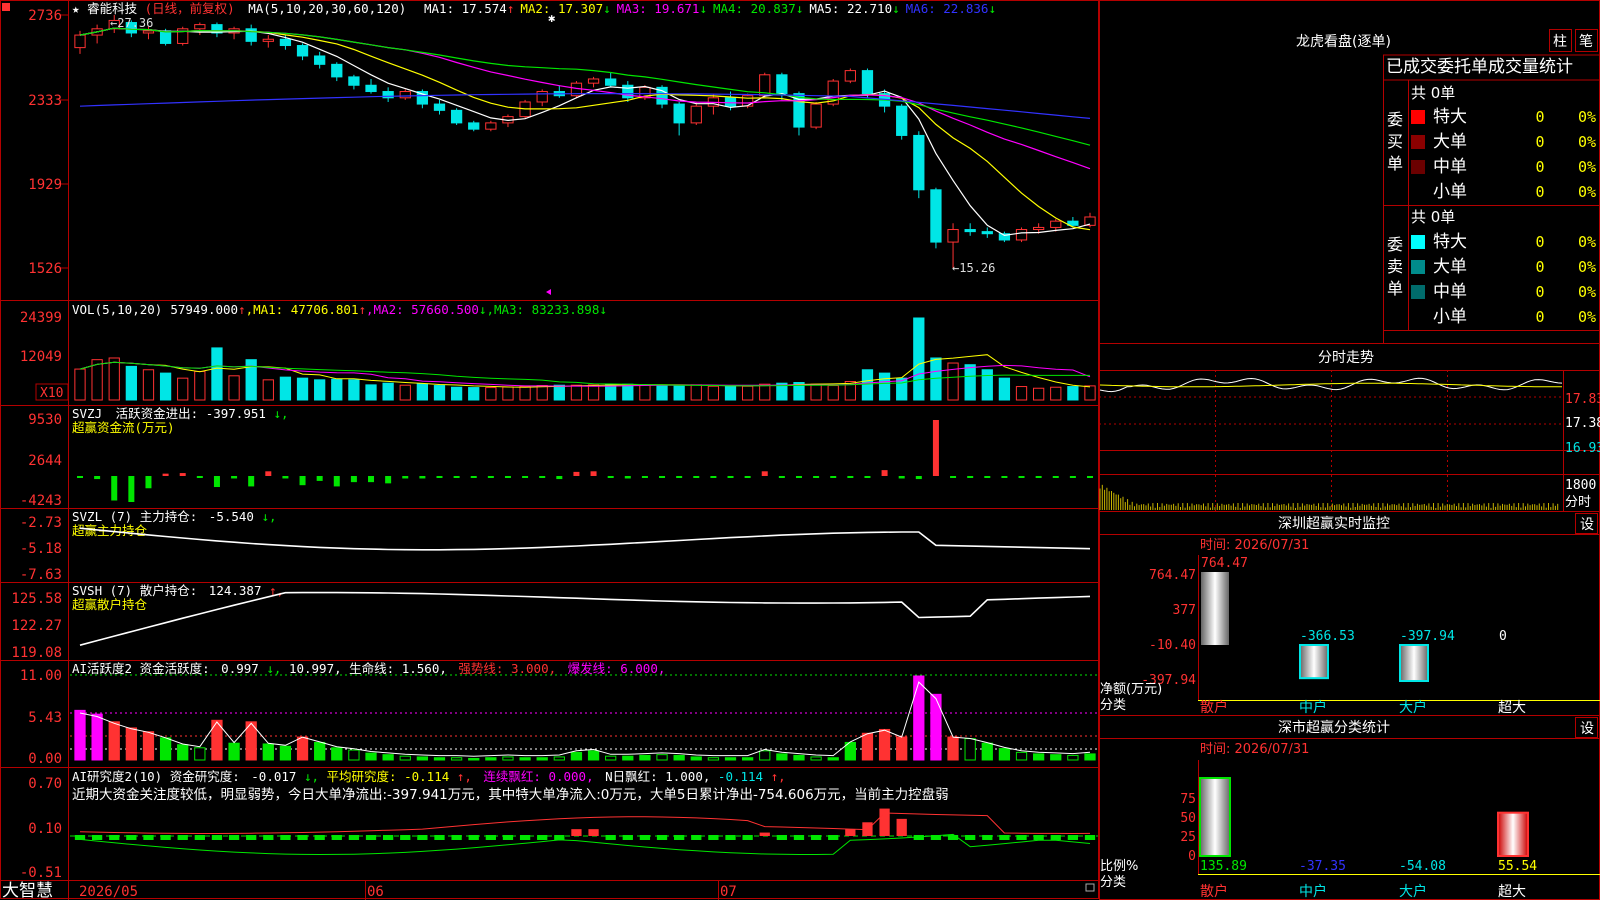  What do you see at coordinates (1462, 67) in the screenshot?
I see `tab-orders: 委托单` at bounding box center [1462, 67].